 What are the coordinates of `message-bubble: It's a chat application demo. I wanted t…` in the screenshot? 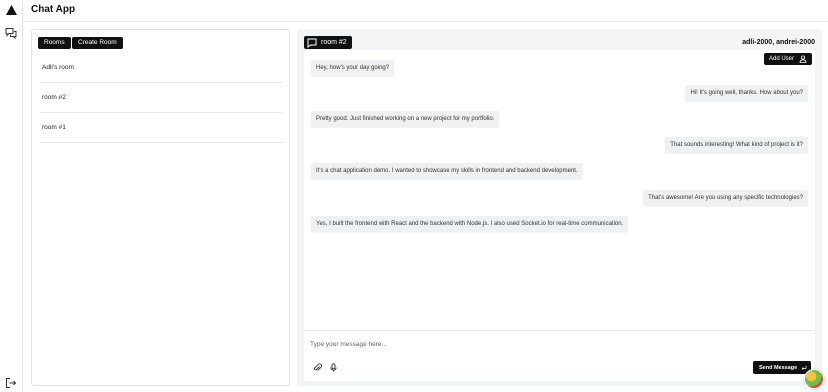 It's located at (447, 171).